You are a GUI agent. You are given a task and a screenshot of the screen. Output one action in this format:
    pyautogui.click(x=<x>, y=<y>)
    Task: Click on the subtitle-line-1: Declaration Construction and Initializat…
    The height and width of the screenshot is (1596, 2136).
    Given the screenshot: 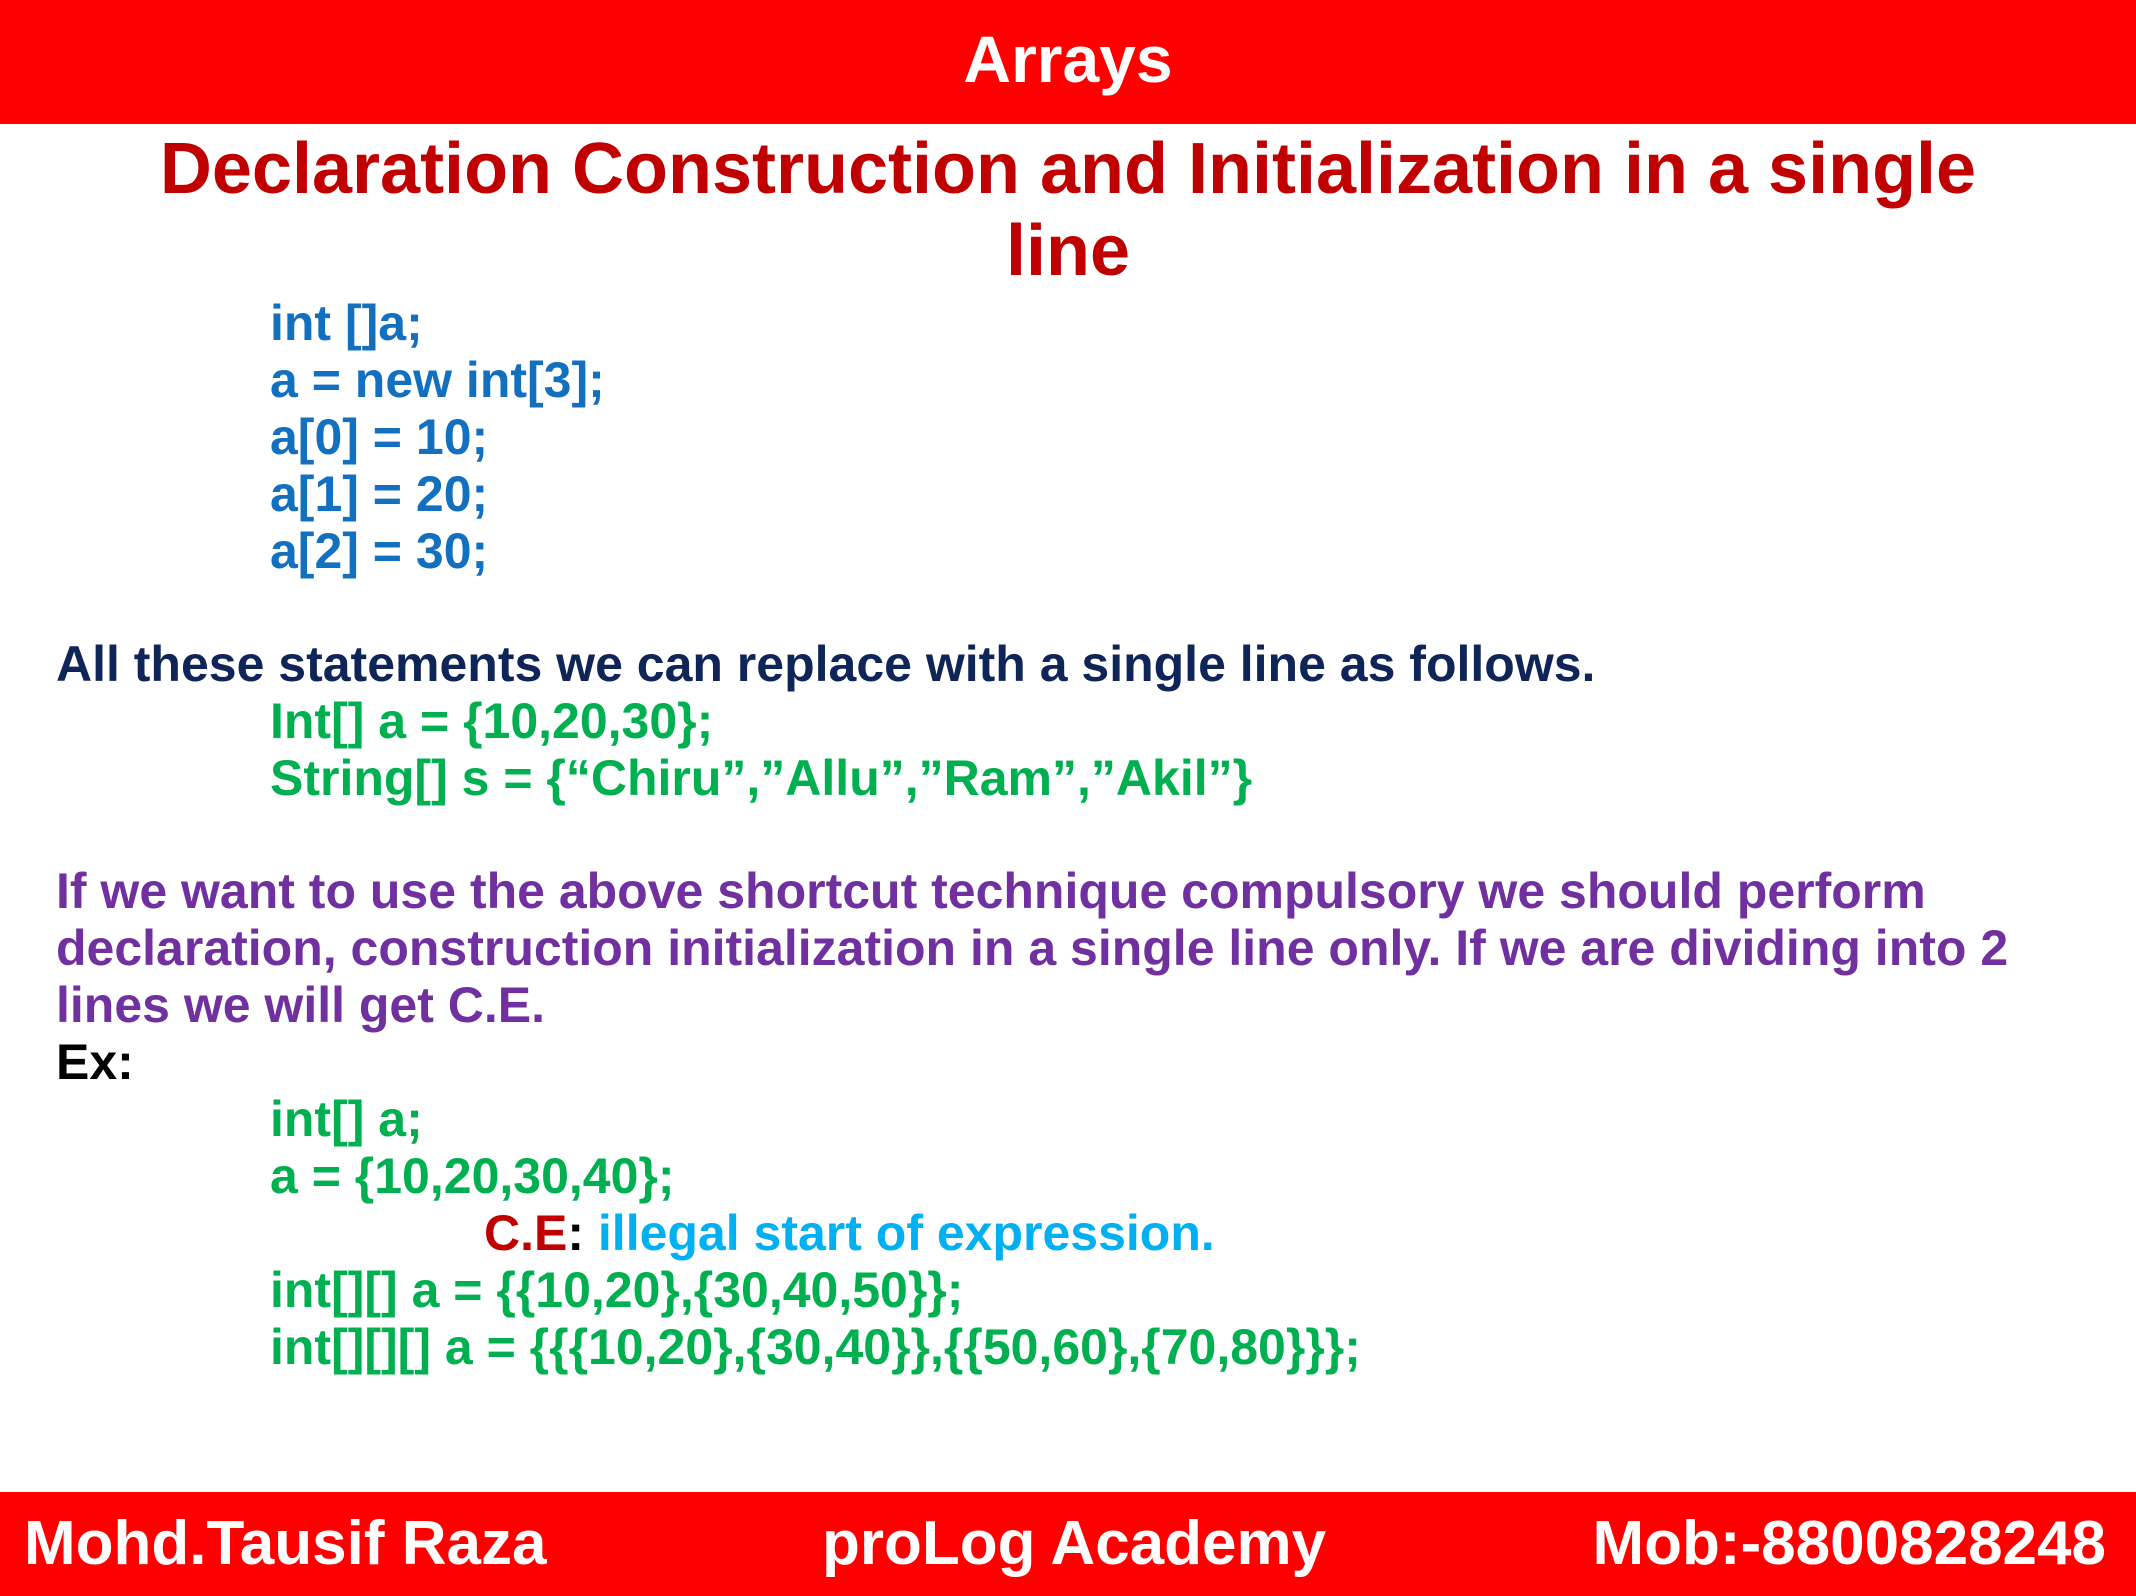 What is the action you would take?
    pyautogui.click(x=1068, y=169)
    